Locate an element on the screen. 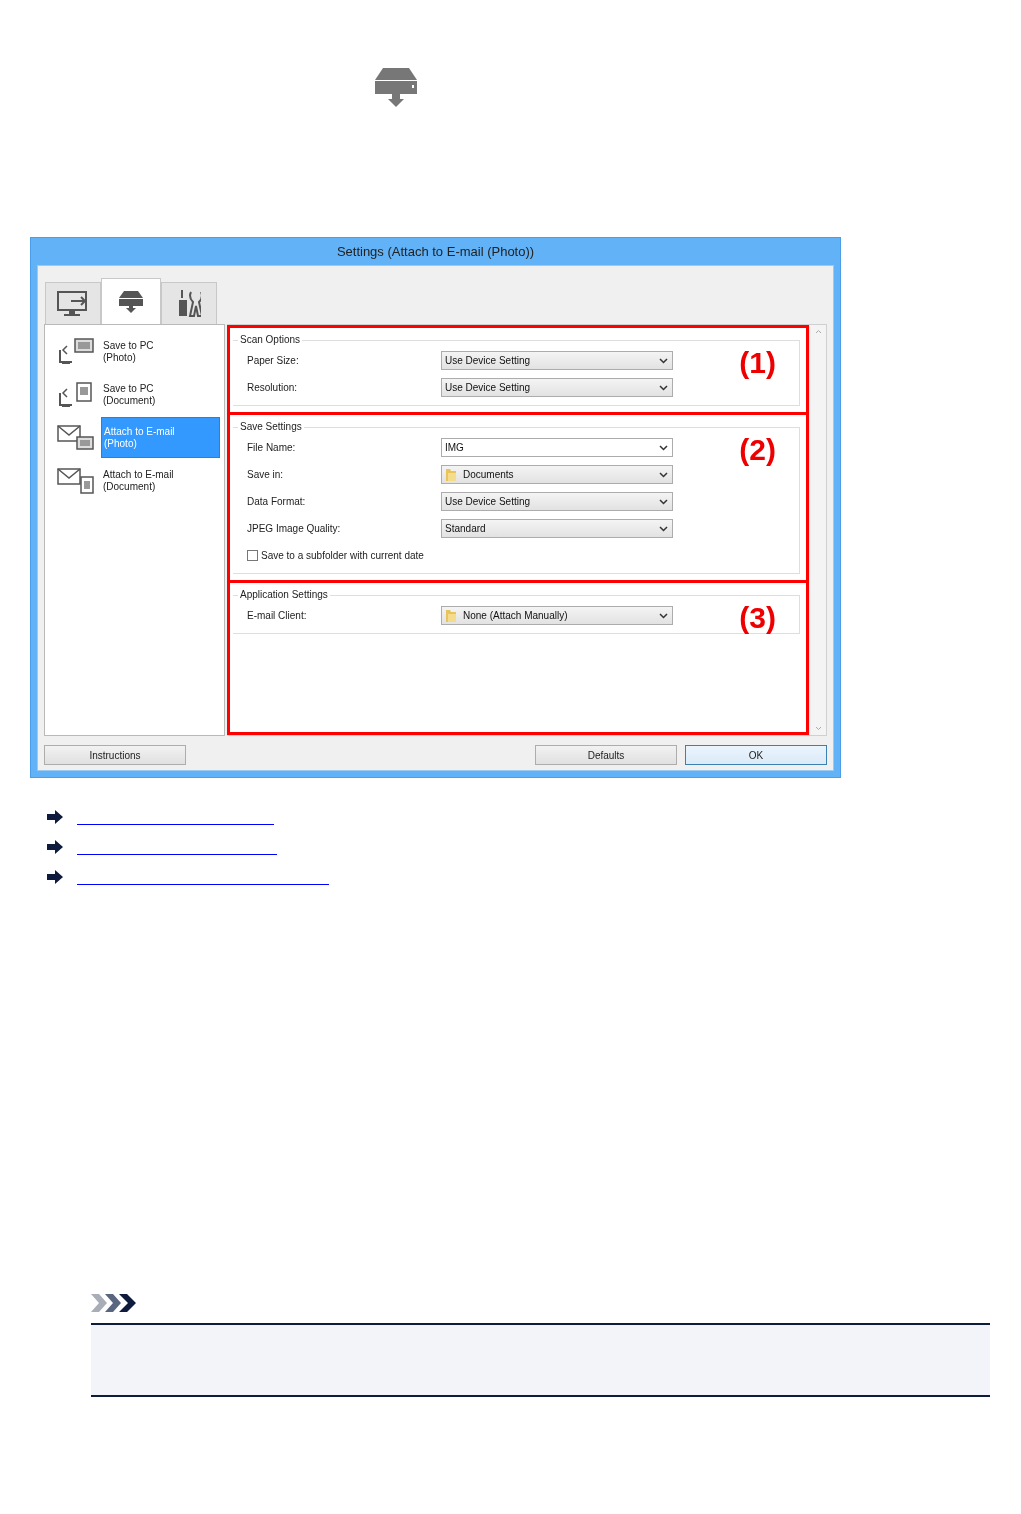 The image size is (1021, 1514). dropdown: Documents is located at coordinates (557, 474).